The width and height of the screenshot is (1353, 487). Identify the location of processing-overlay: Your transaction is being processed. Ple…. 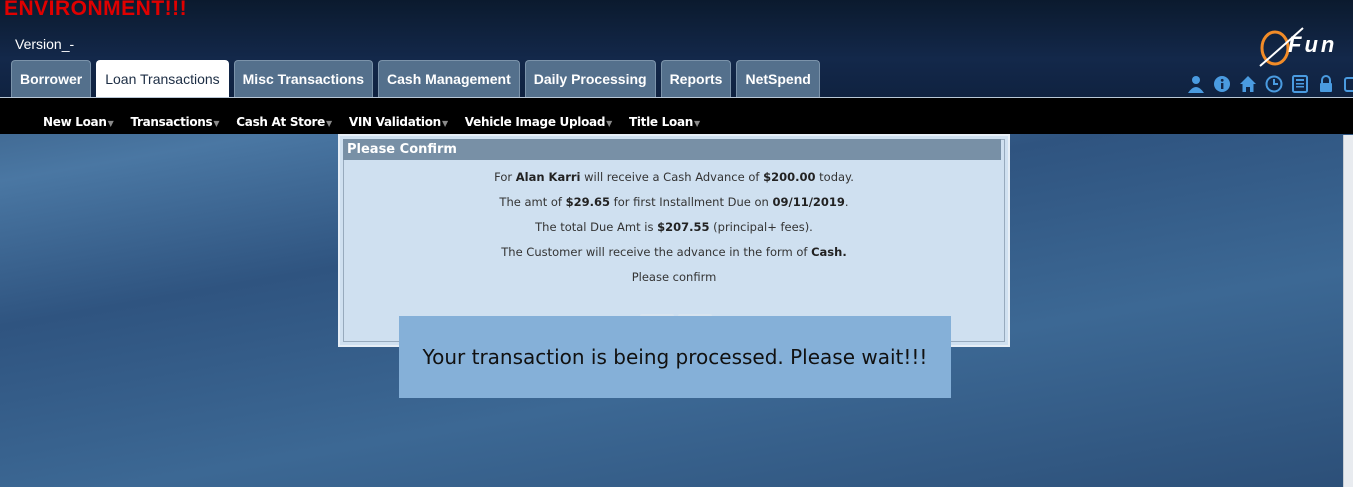
(675, 357).